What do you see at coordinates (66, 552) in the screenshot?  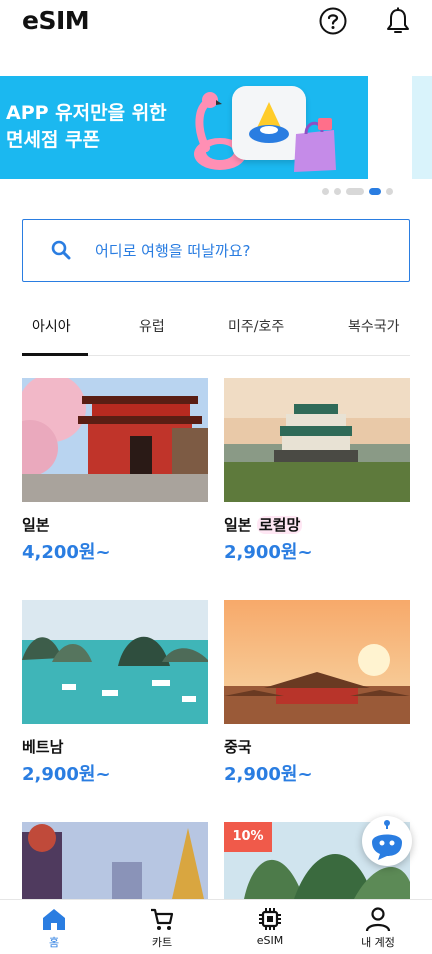 I see `product-price: 4,200원~` at bounding box center [66, 552].